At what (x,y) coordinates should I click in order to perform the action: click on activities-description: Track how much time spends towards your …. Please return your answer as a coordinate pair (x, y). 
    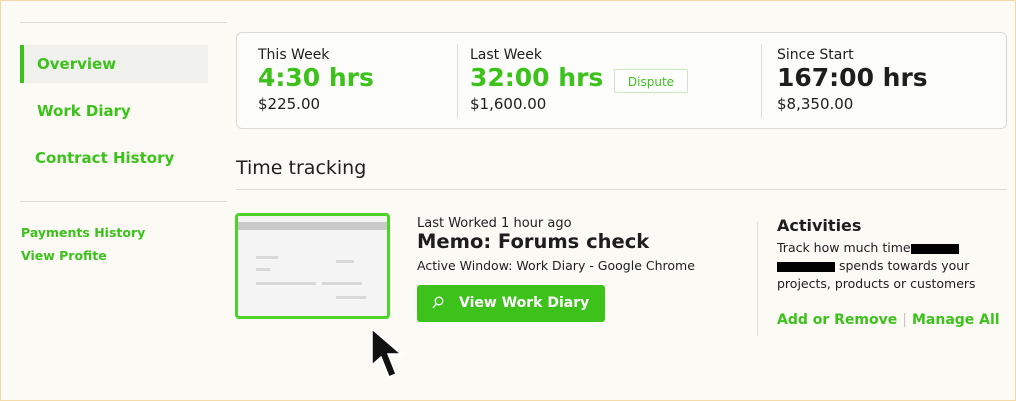
    Looking at the image, I should click on (889, 266).